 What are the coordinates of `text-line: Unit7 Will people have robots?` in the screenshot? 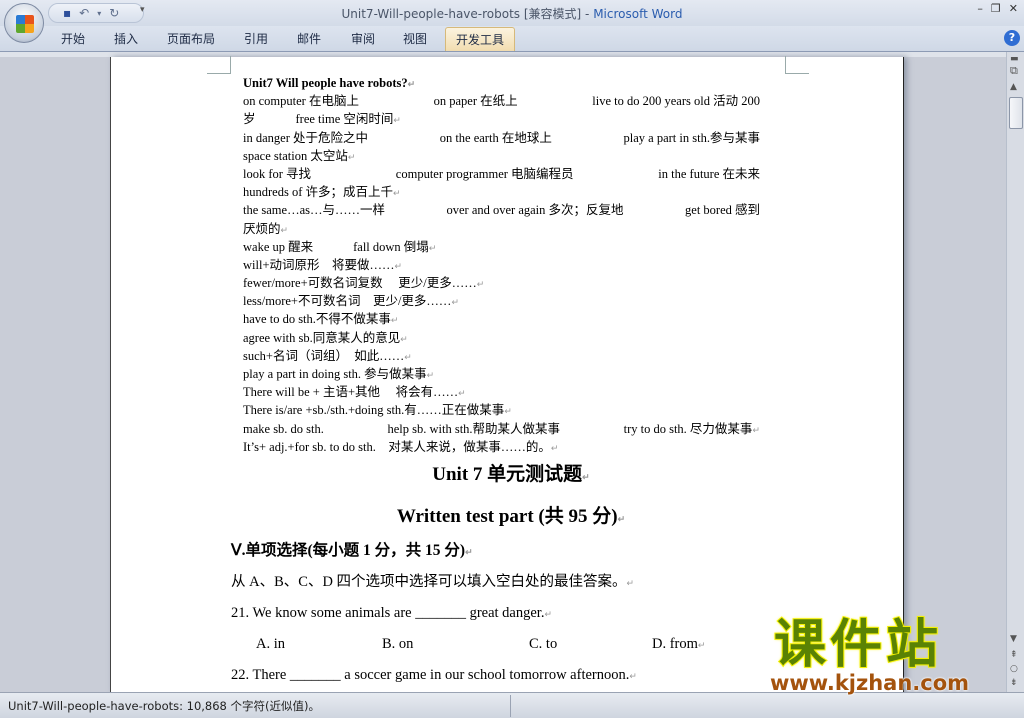 It's located at (501, 83).